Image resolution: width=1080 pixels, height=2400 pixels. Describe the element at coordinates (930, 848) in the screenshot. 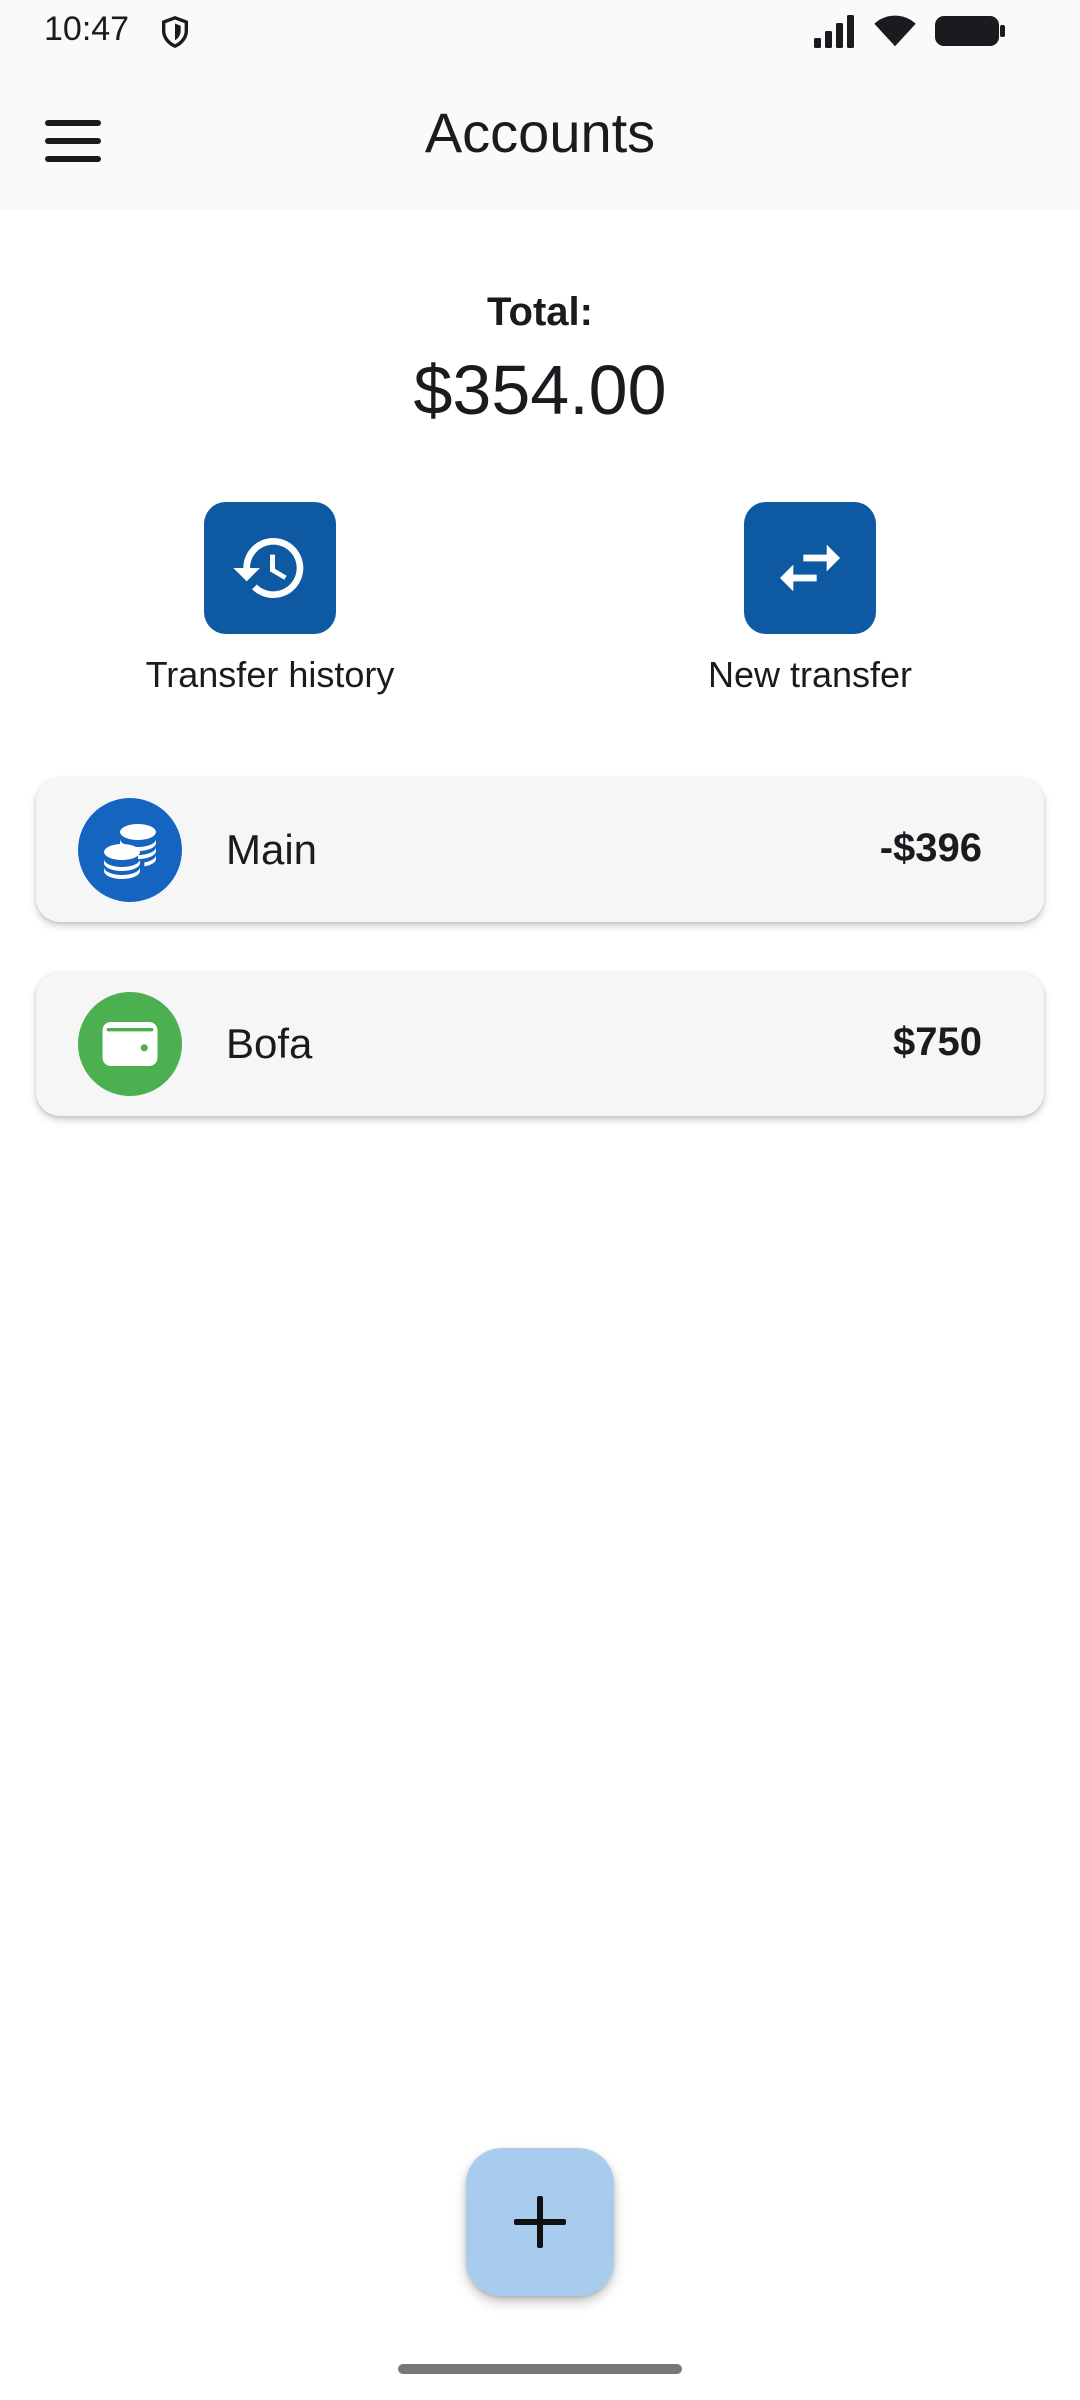

I see `account-balance: -$396` at that location.